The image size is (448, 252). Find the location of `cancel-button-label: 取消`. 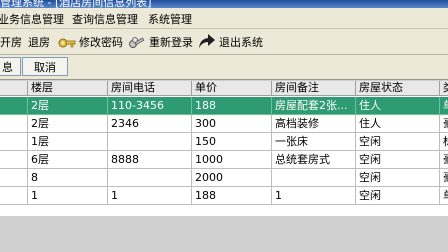

cancel-button-label: 取消 is located at coordinates (45, 67).